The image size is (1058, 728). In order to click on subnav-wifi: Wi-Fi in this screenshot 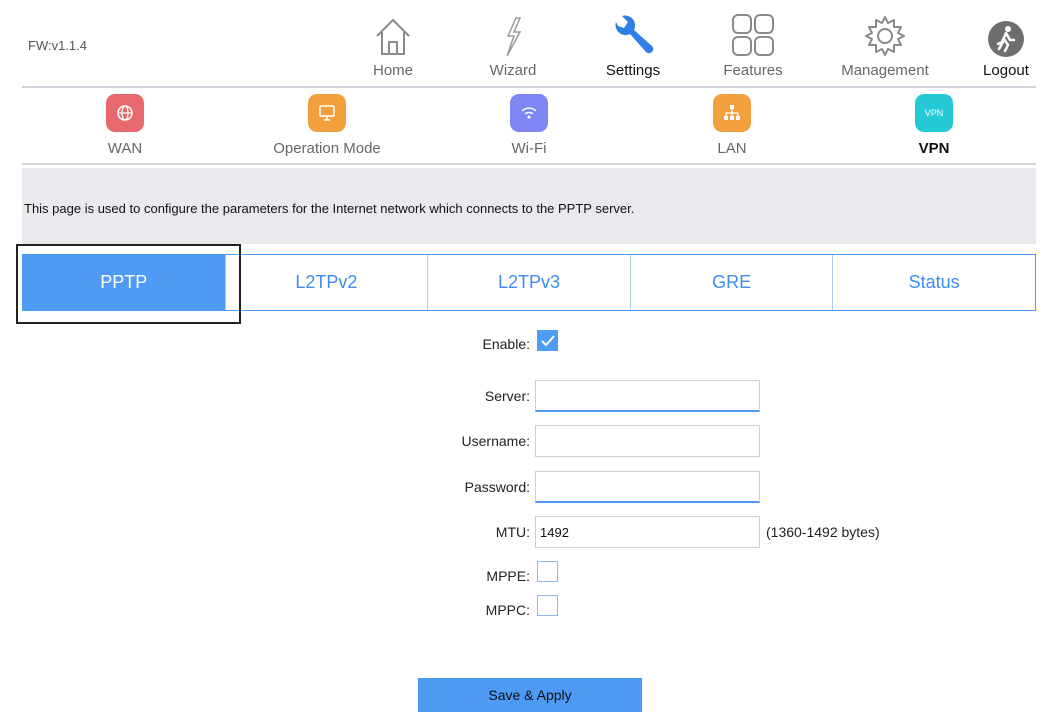, I will do `click(529, 124)`.